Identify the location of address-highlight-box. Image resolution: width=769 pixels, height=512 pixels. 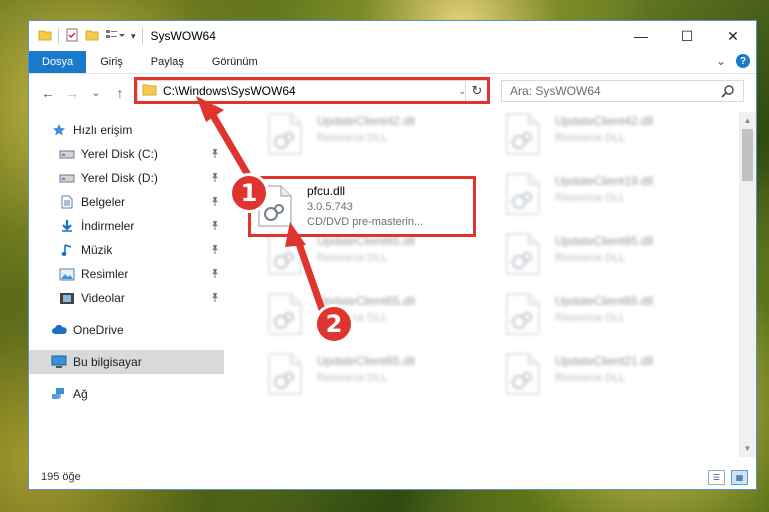
(312, 90).